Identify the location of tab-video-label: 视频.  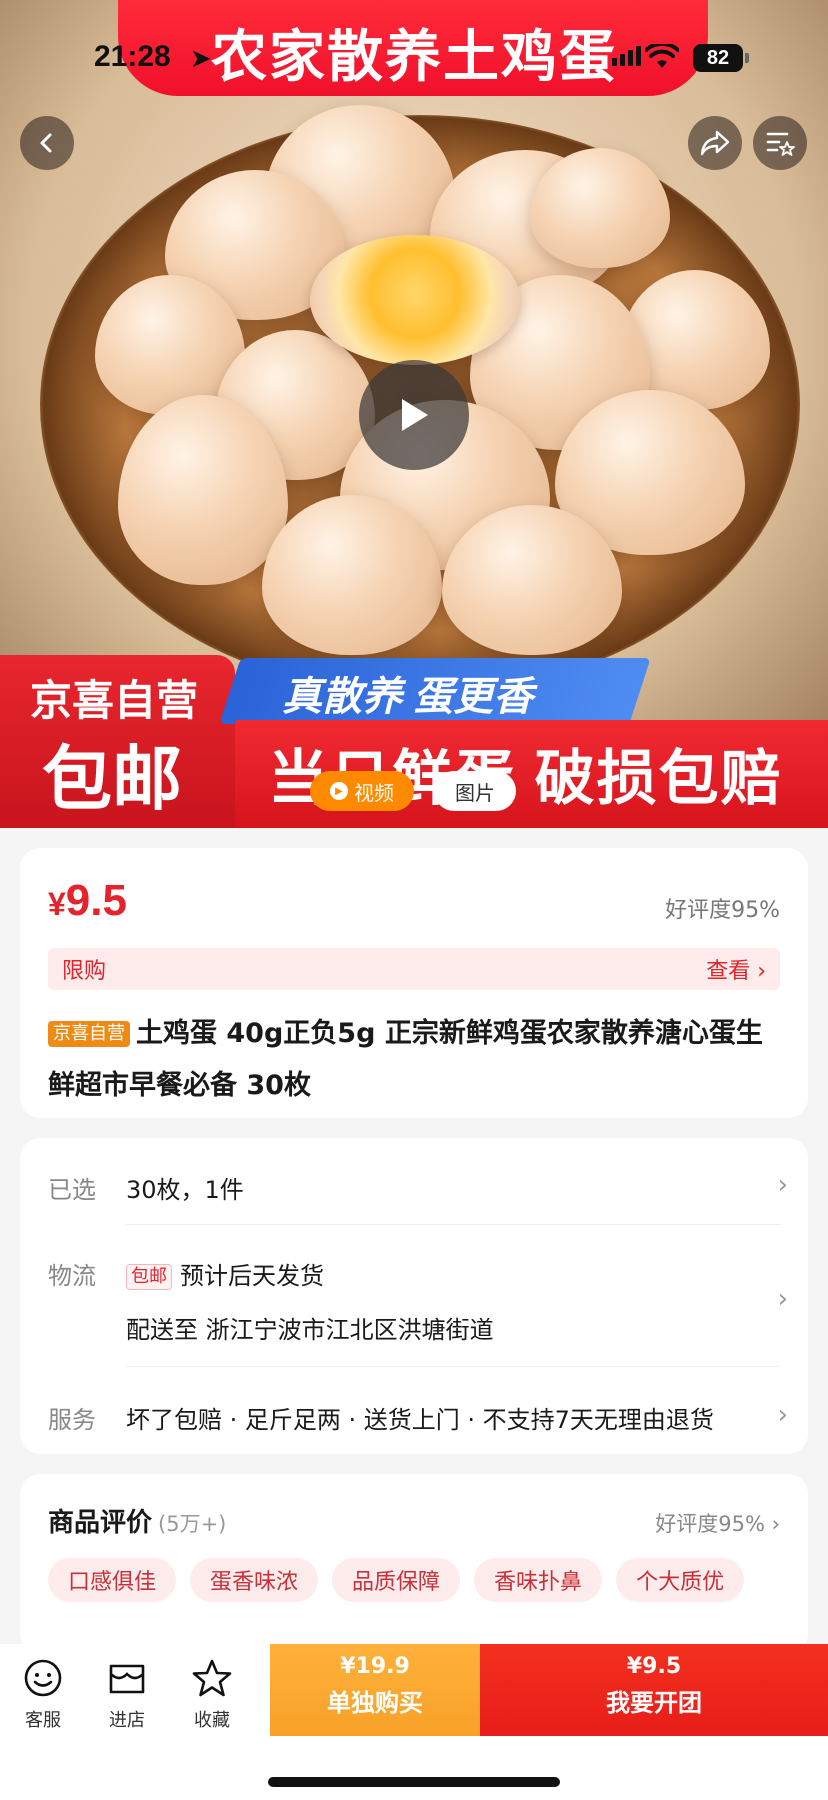
(374, 792).